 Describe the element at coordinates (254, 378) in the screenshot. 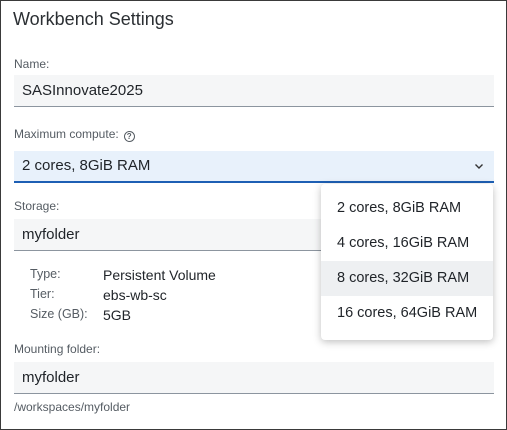

I see `mounting-input: myfolder` at that location.